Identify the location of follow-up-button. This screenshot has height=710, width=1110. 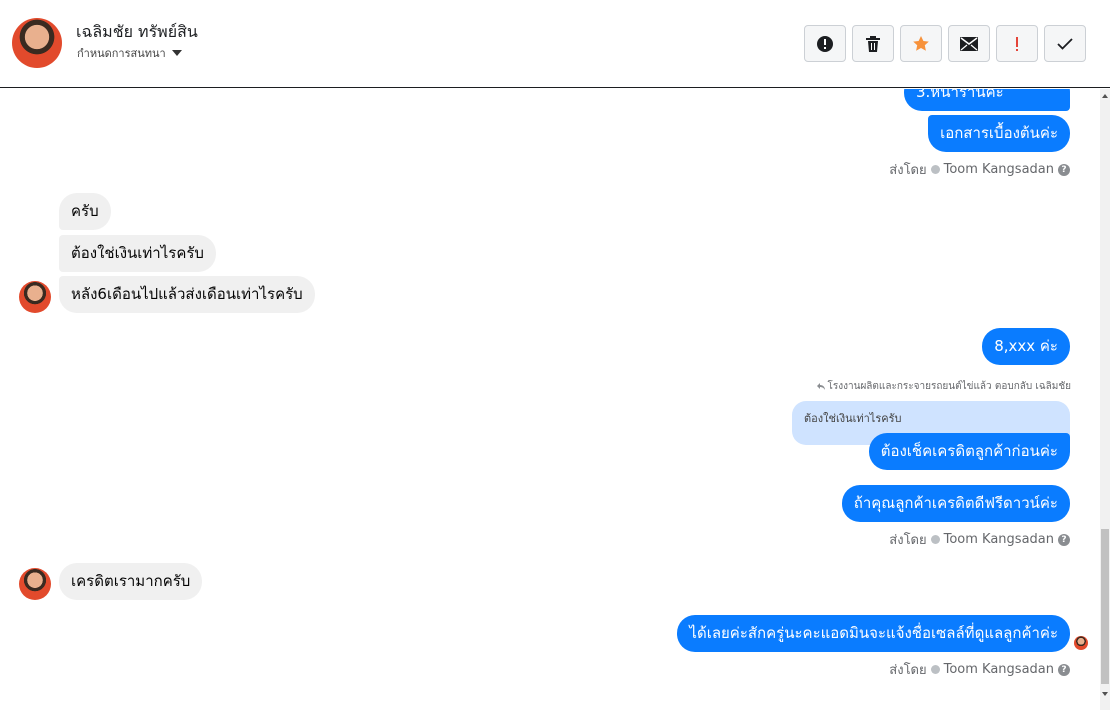
(1017, 43).